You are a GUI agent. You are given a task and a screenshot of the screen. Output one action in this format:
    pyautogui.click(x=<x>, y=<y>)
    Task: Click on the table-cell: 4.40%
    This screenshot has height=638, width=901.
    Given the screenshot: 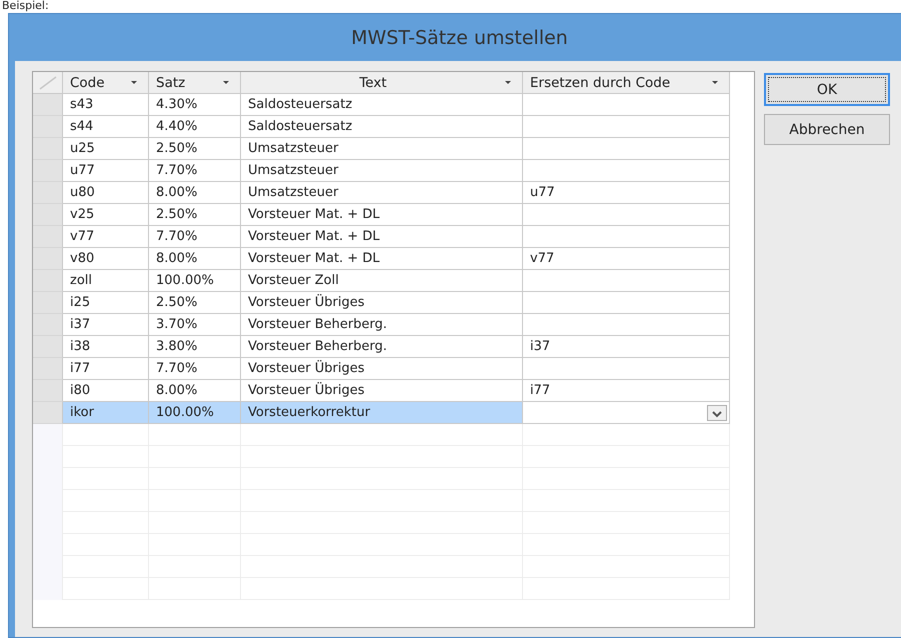 What is the action you would take?
    pyautogui.click(x=195, y=127)
    